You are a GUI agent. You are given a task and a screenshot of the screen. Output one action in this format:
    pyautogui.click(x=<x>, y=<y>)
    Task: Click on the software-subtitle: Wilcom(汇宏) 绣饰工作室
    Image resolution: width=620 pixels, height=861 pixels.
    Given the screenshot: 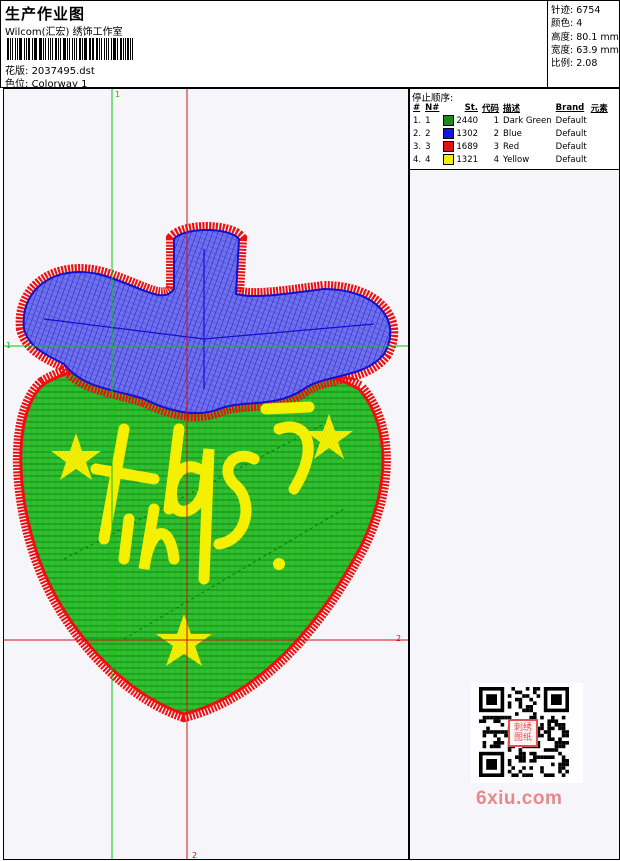 What is the action you would take?
    pyautogui.click(x=64, y=32)
    